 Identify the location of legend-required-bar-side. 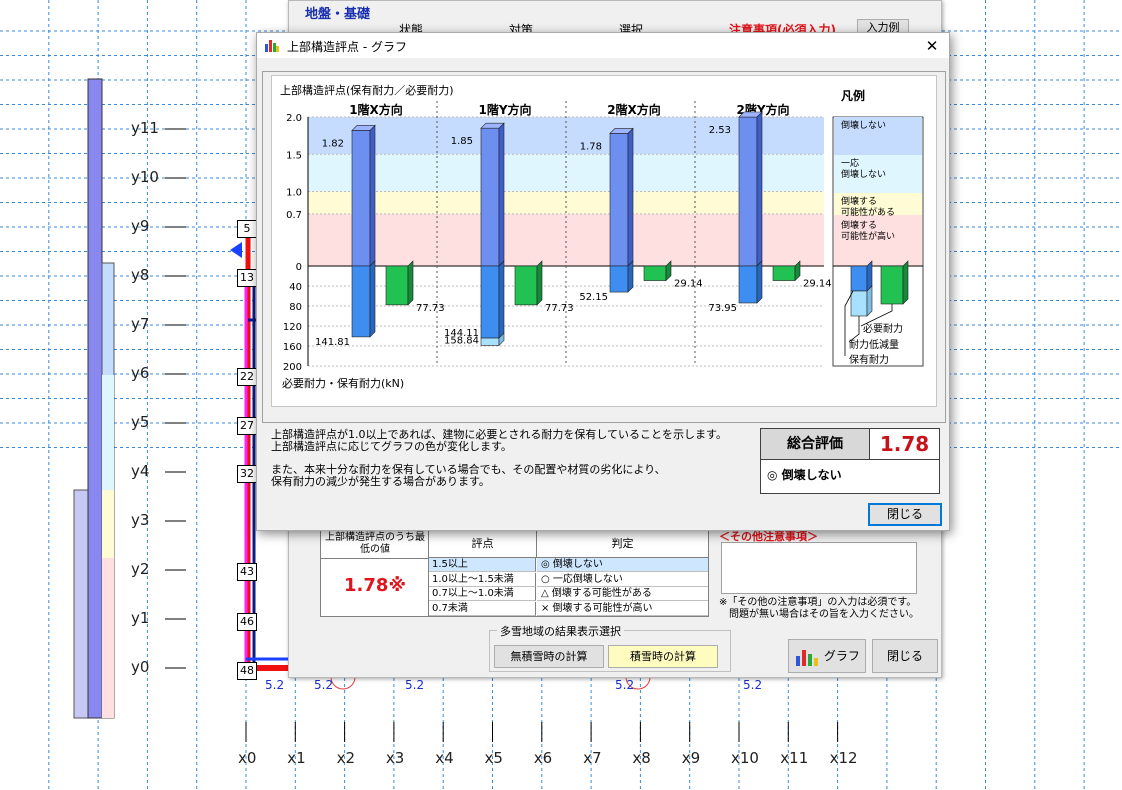
(905, 282).